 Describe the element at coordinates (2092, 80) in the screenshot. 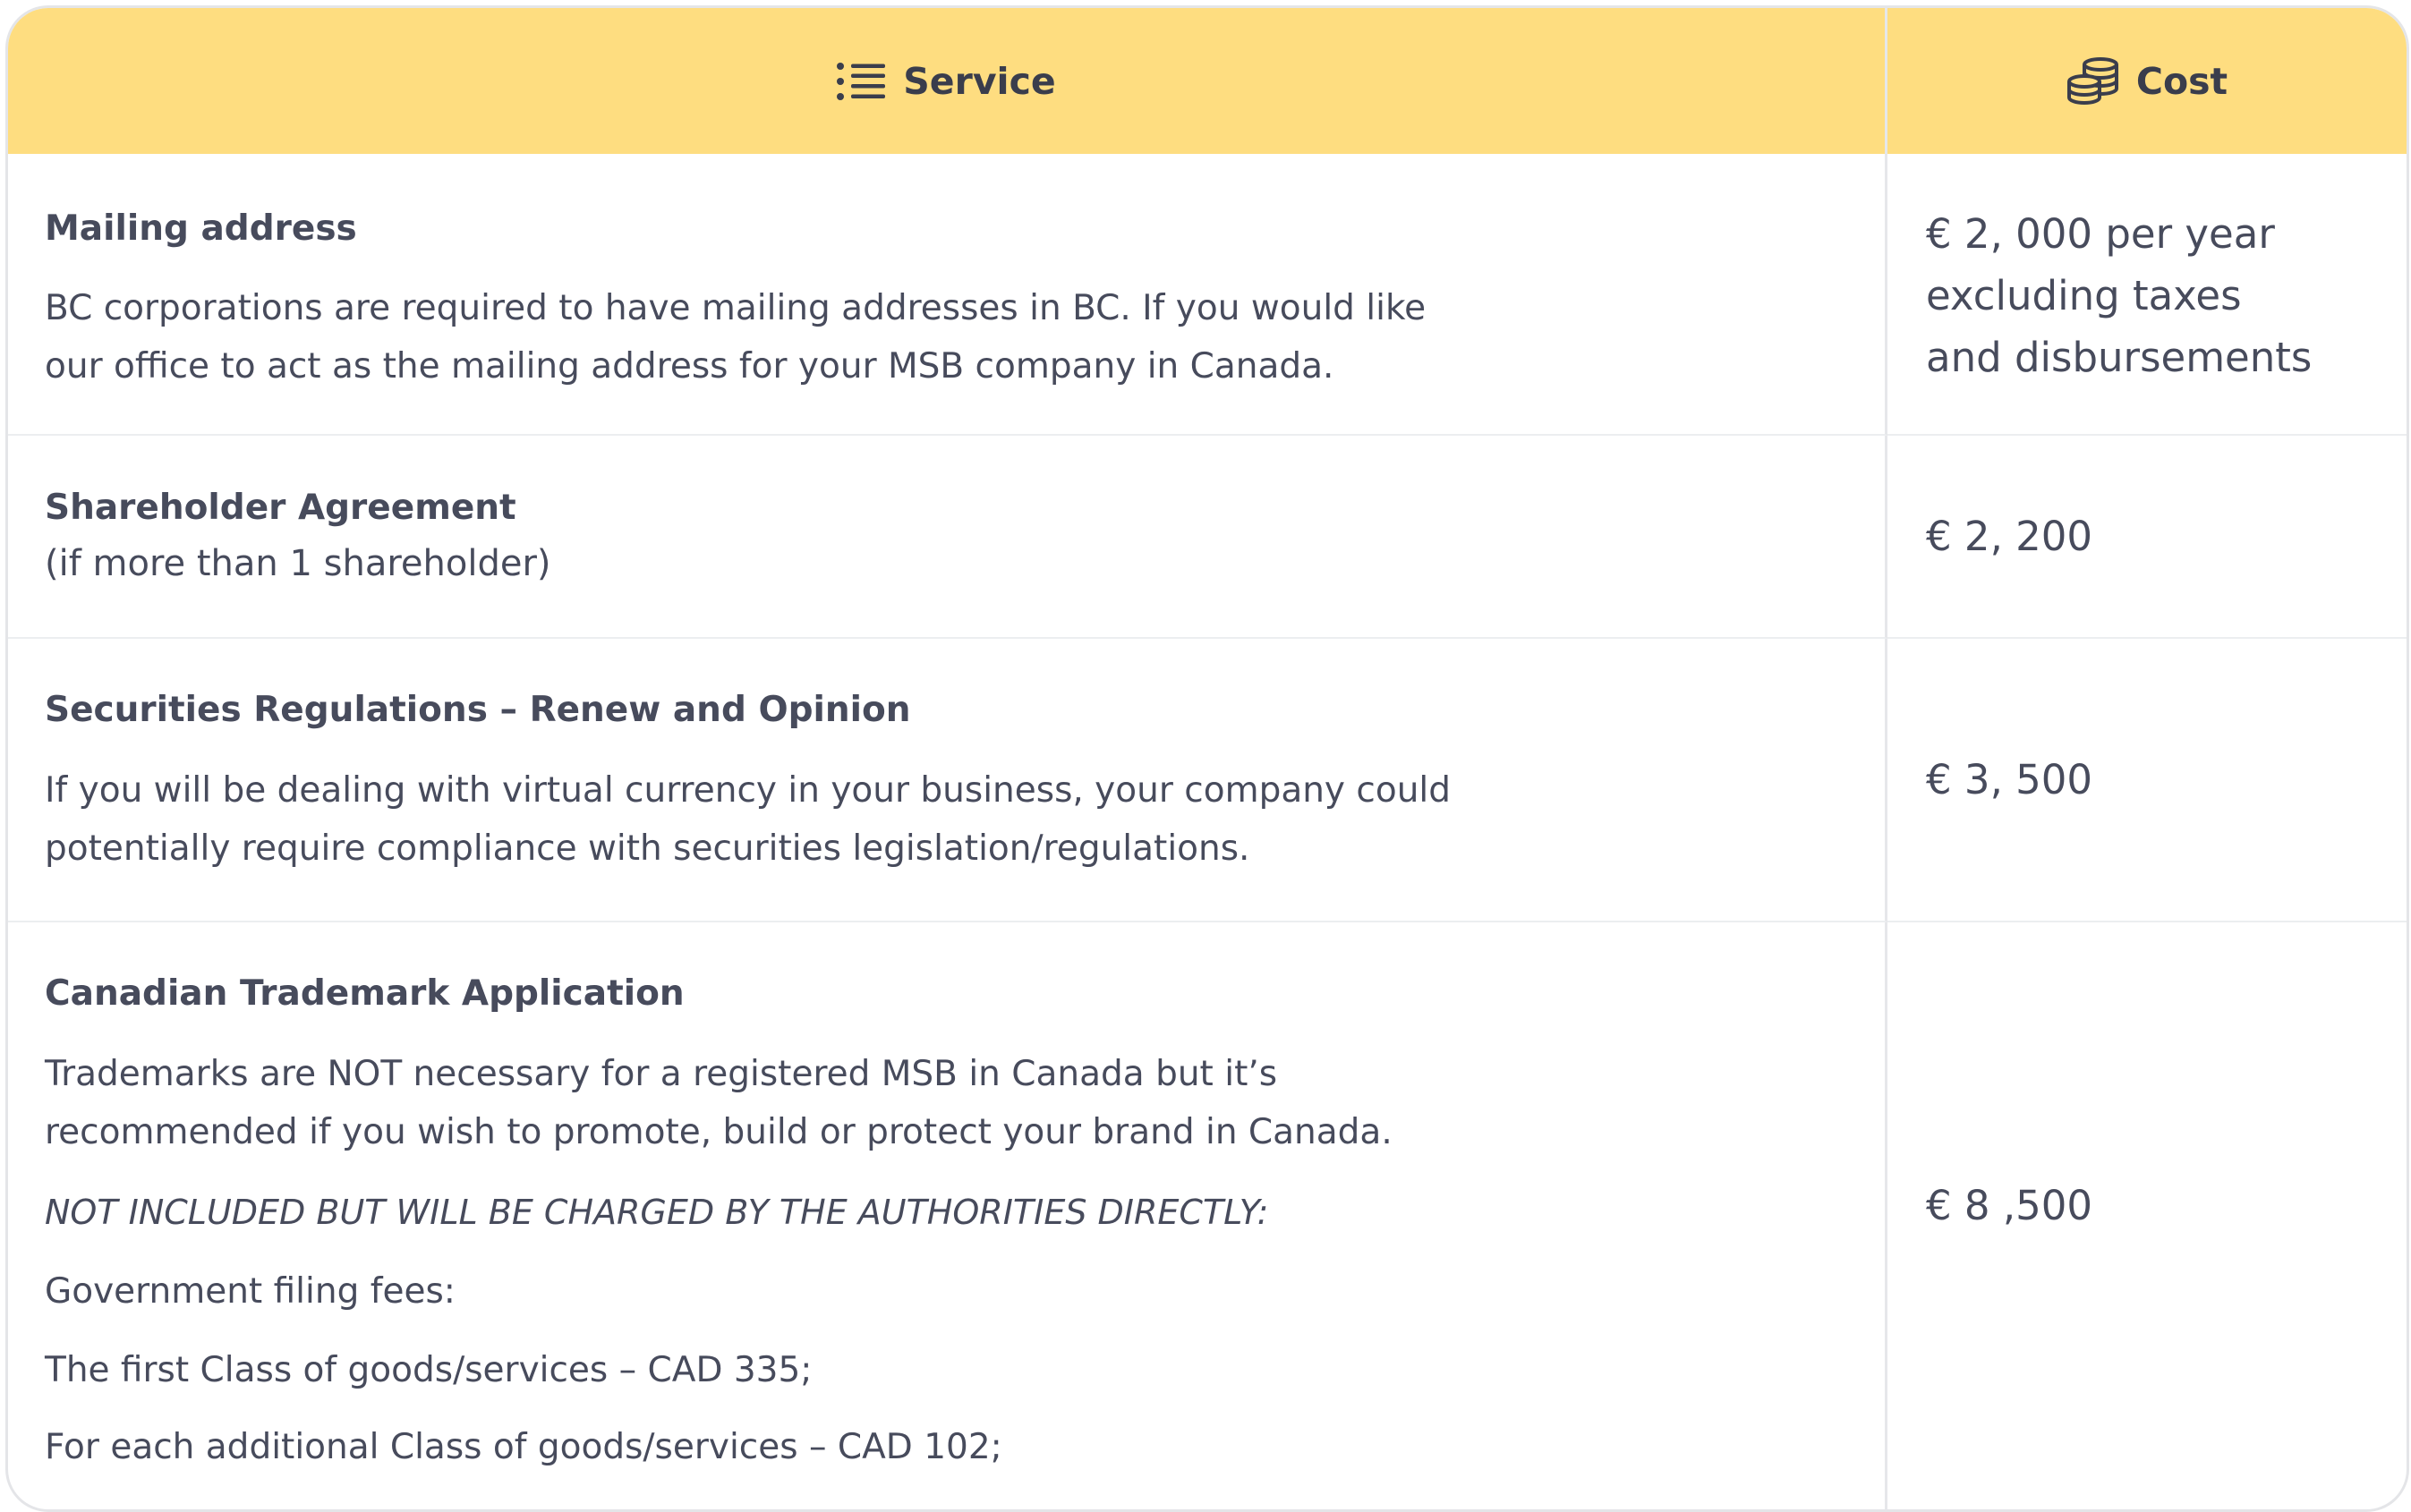

I see `coins-icon` at that location.